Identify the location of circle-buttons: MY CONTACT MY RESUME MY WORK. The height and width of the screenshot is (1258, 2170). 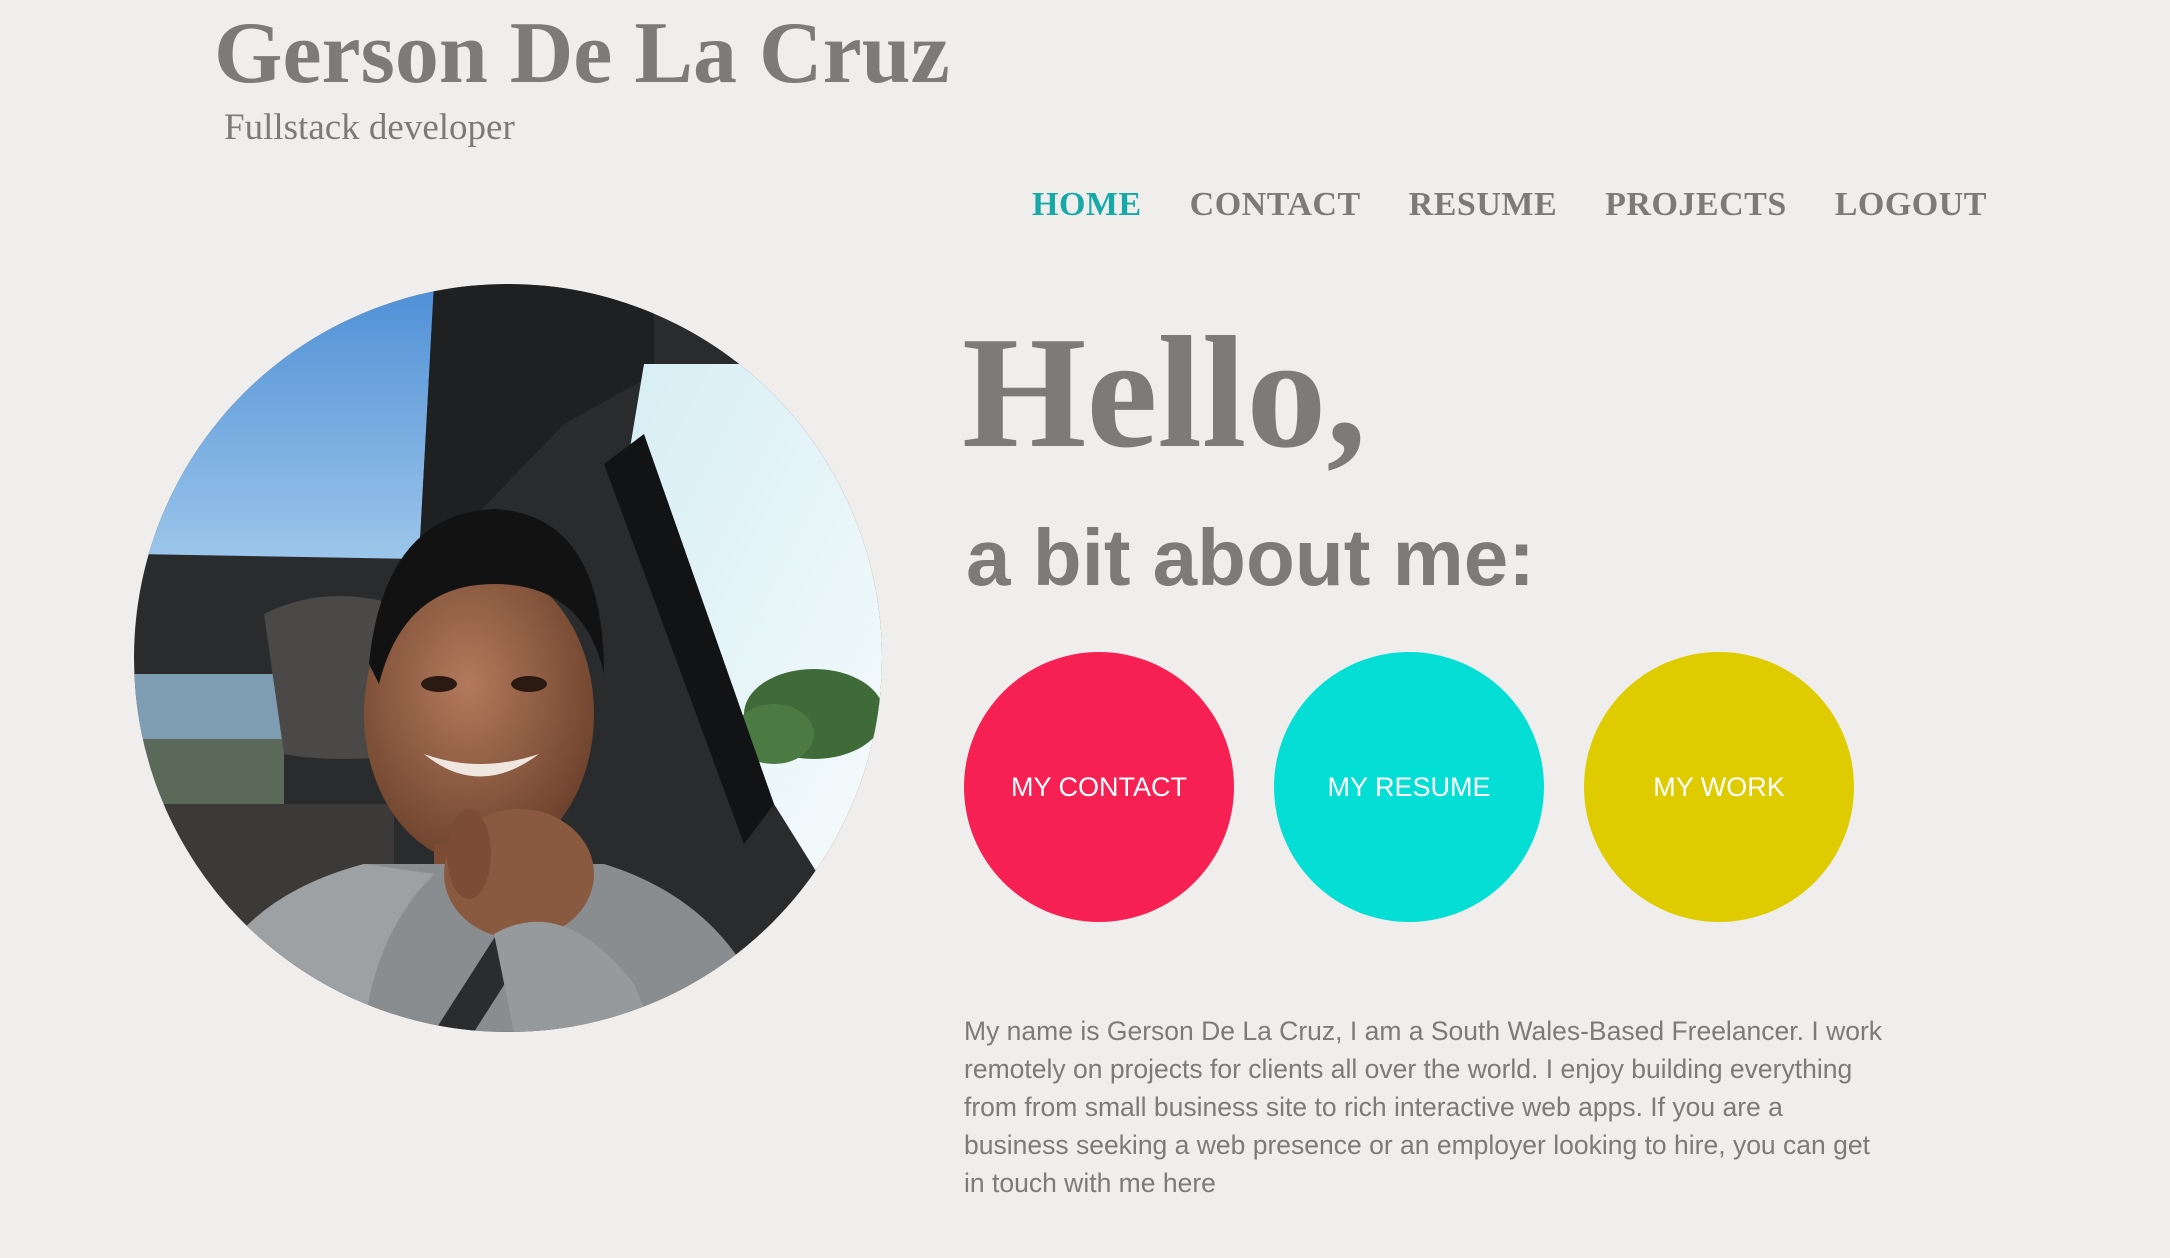
(1409, 787).